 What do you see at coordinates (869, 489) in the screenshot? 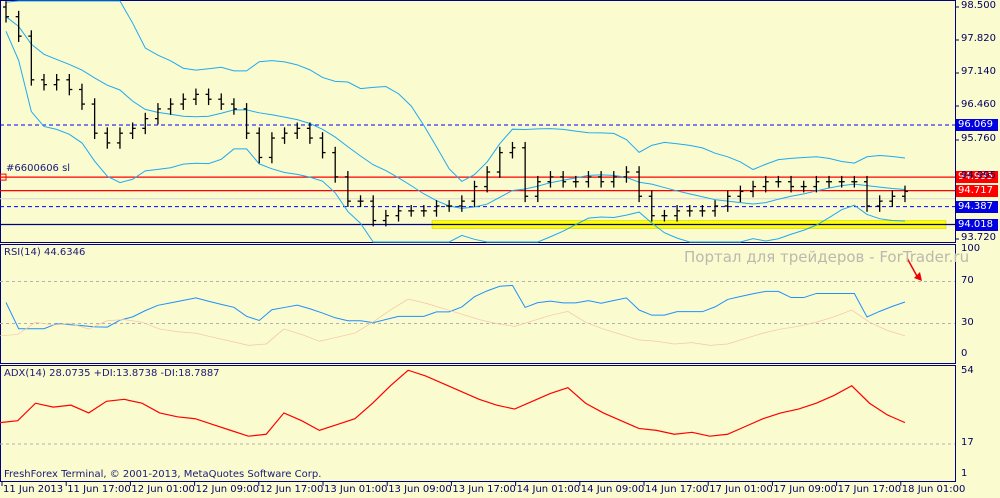
I see `time-tick-label: 17 Jun 17:00` at bounding box center [869, 489].